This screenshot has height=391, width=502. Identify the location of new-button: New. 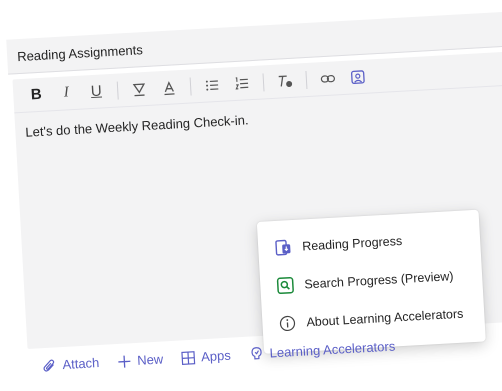
(140, 360).